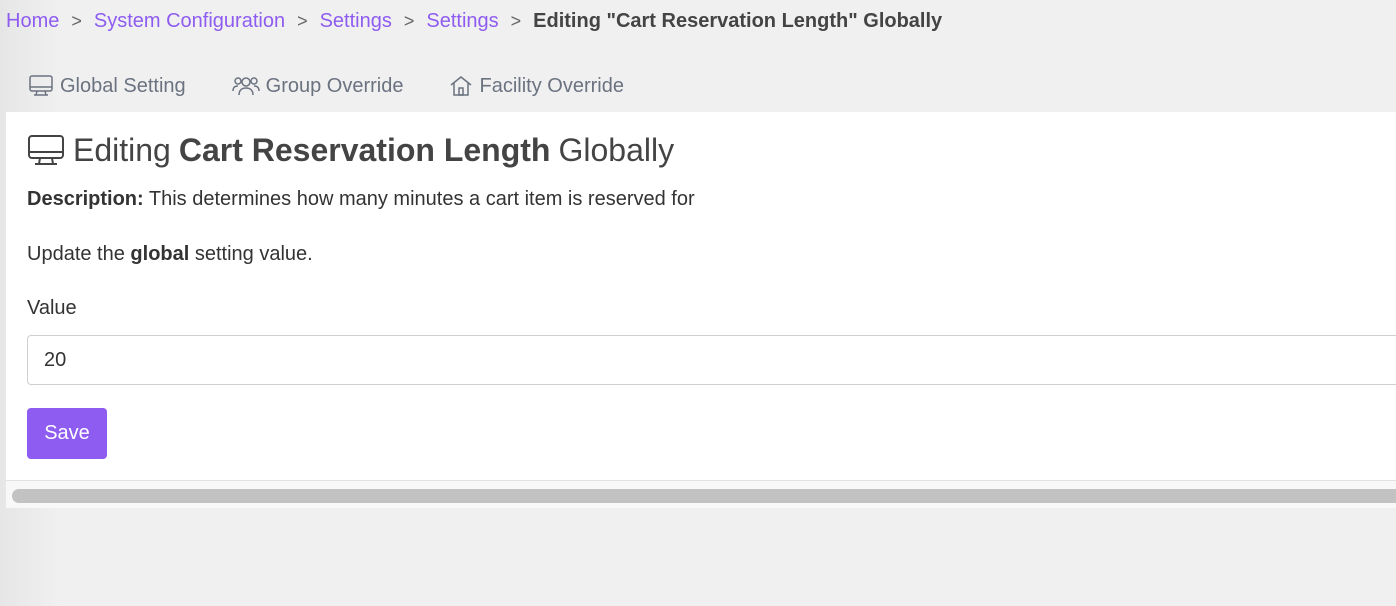 This screenshot has height=606, width=1396. I want to click on update-prefix: Update the, so click(76, 254).